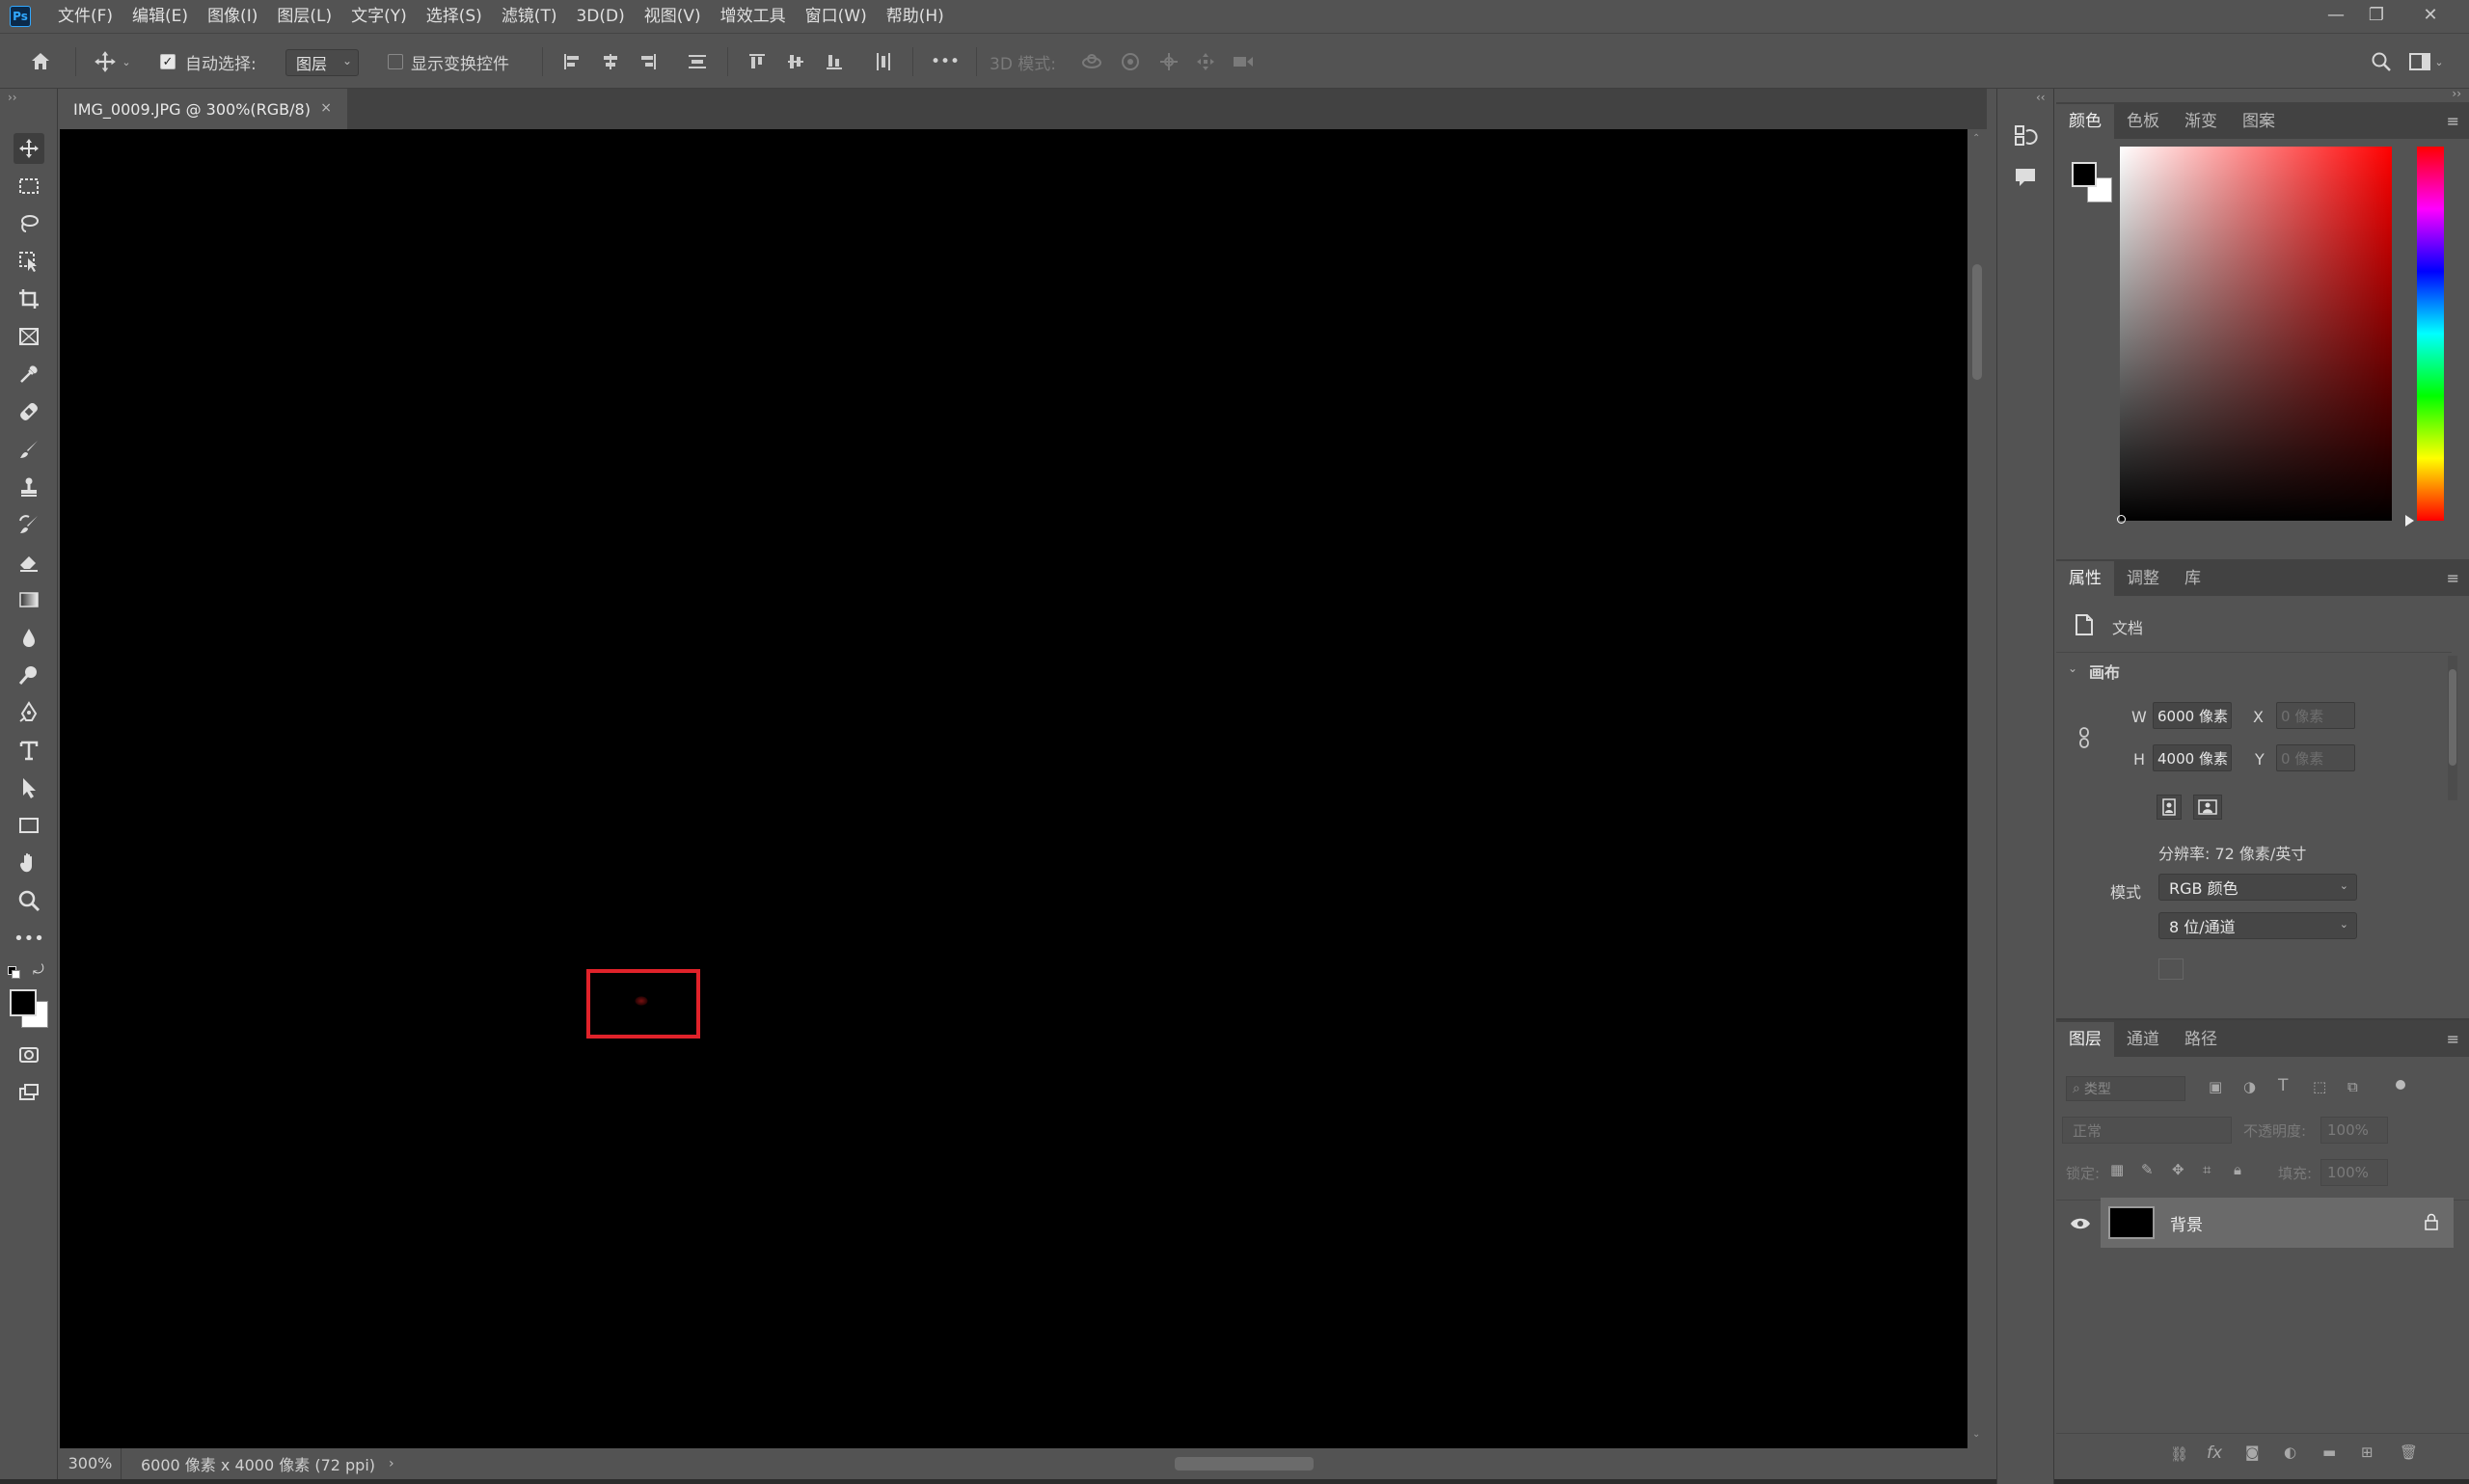  What do you see at coordinates (29, 487) in the screenshot?
I see `clone-stamp-tool-icon` at bounding box center [29, 487].